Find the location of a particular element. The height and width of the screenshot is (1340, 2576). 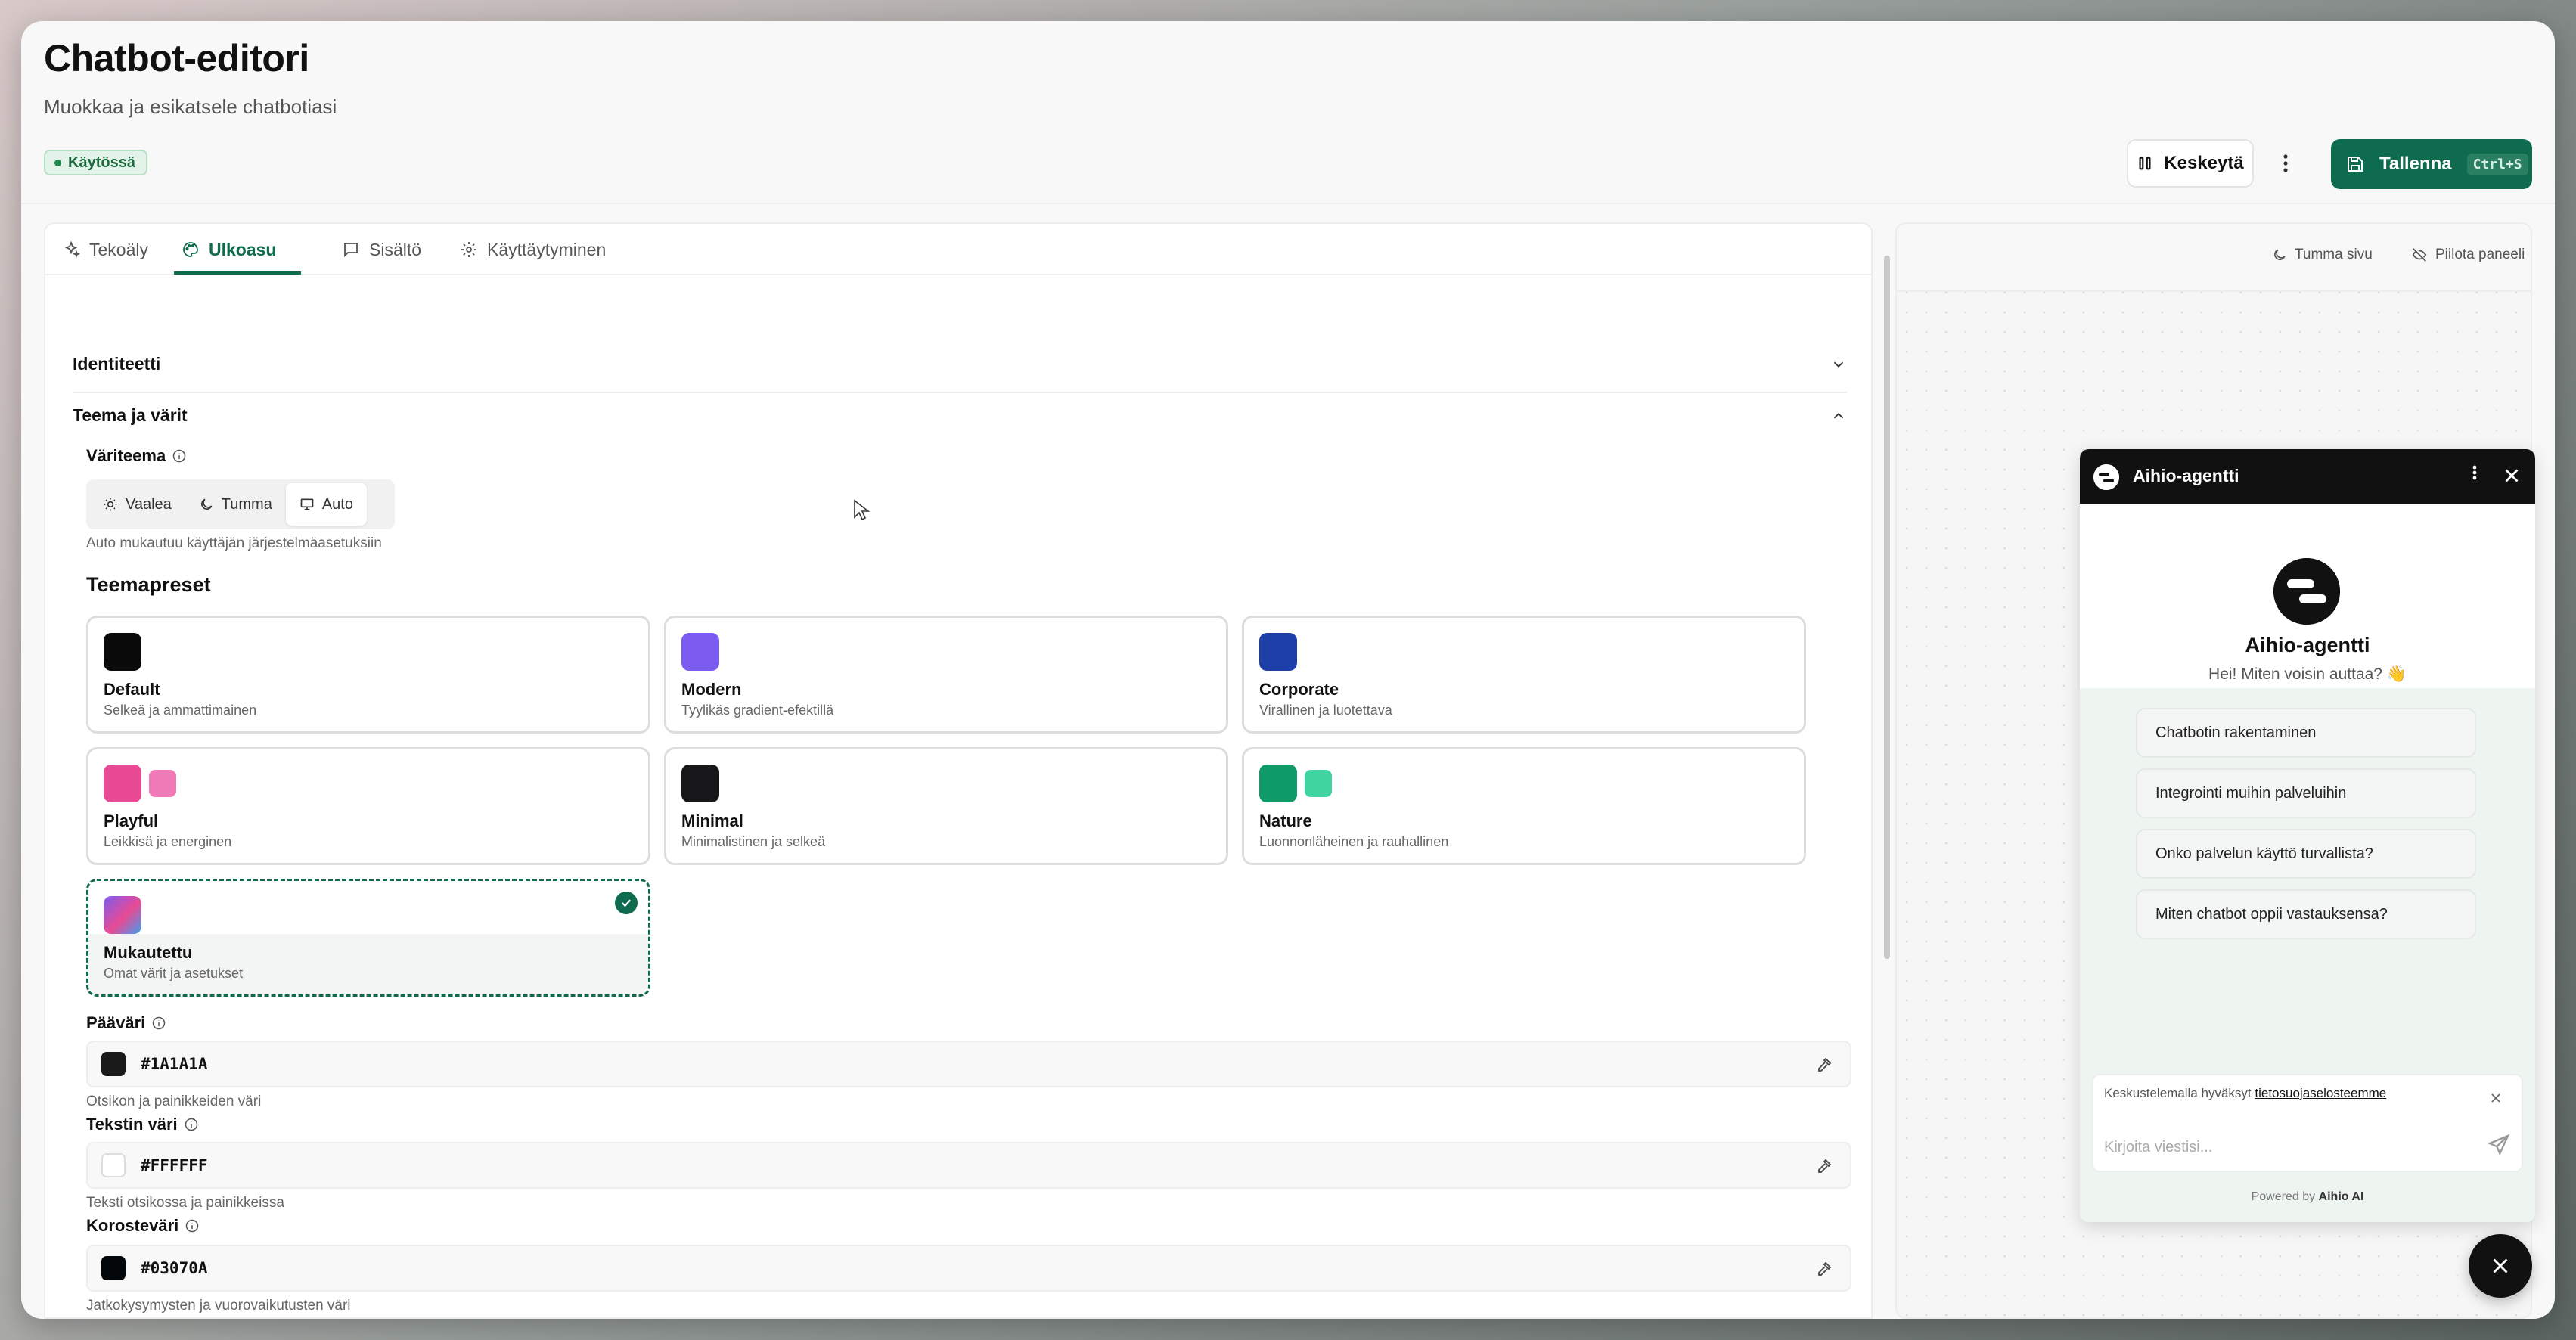

accent-color-label: Korosteväri is located at coordinates (143, 1226).